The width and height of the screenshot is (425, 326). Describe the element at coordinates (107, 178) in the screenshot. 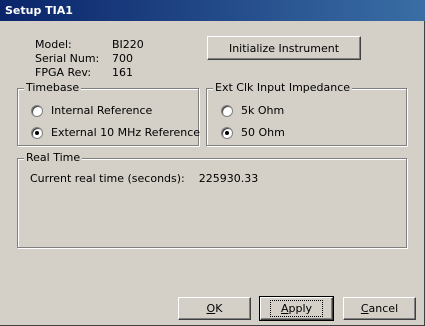

I see `real-time-label: Current real time (seconds):` at that location.